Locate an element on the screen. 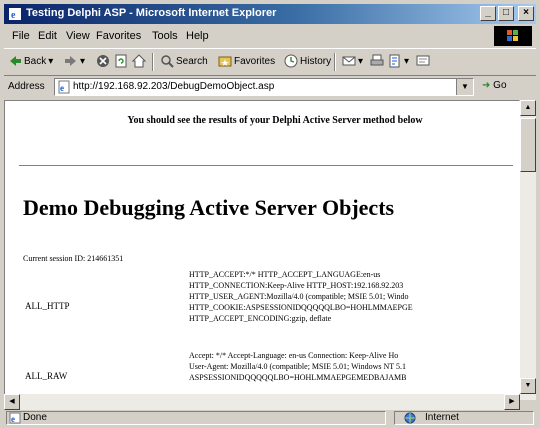 Image resolution: width=540 pixels, height=428 pixels. internet-globe-icon is located at coordinates (410, 418).